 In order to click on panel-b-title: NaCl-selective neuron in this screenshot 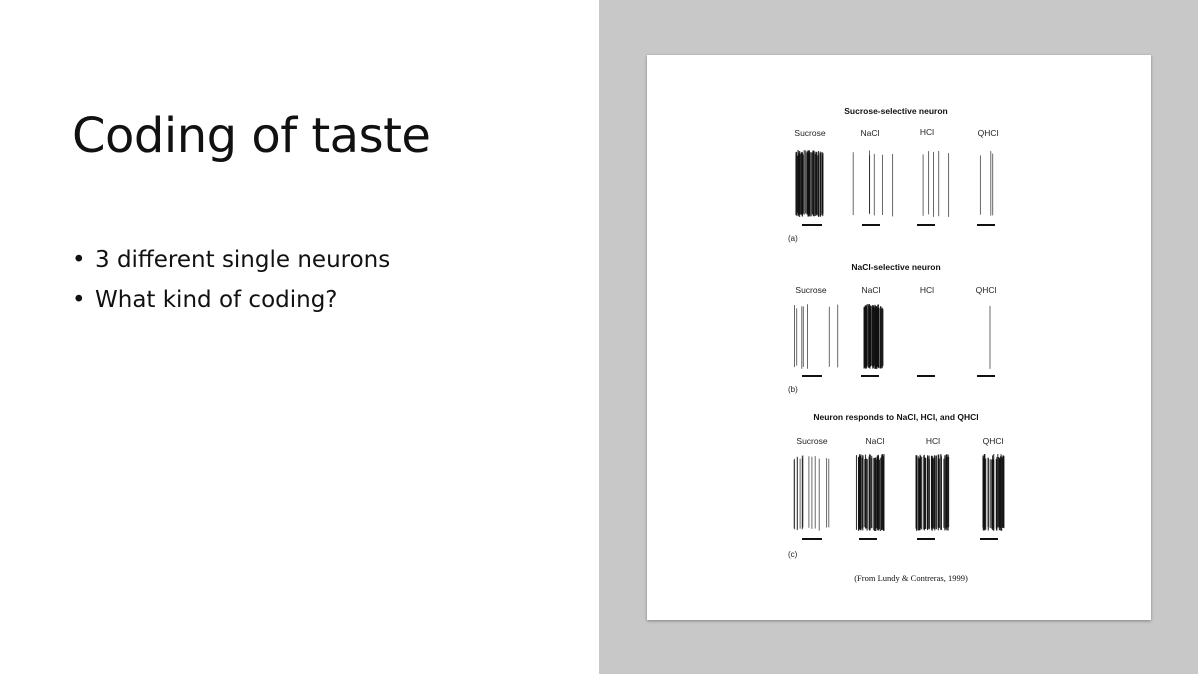, I will do `click(895, 267)`.